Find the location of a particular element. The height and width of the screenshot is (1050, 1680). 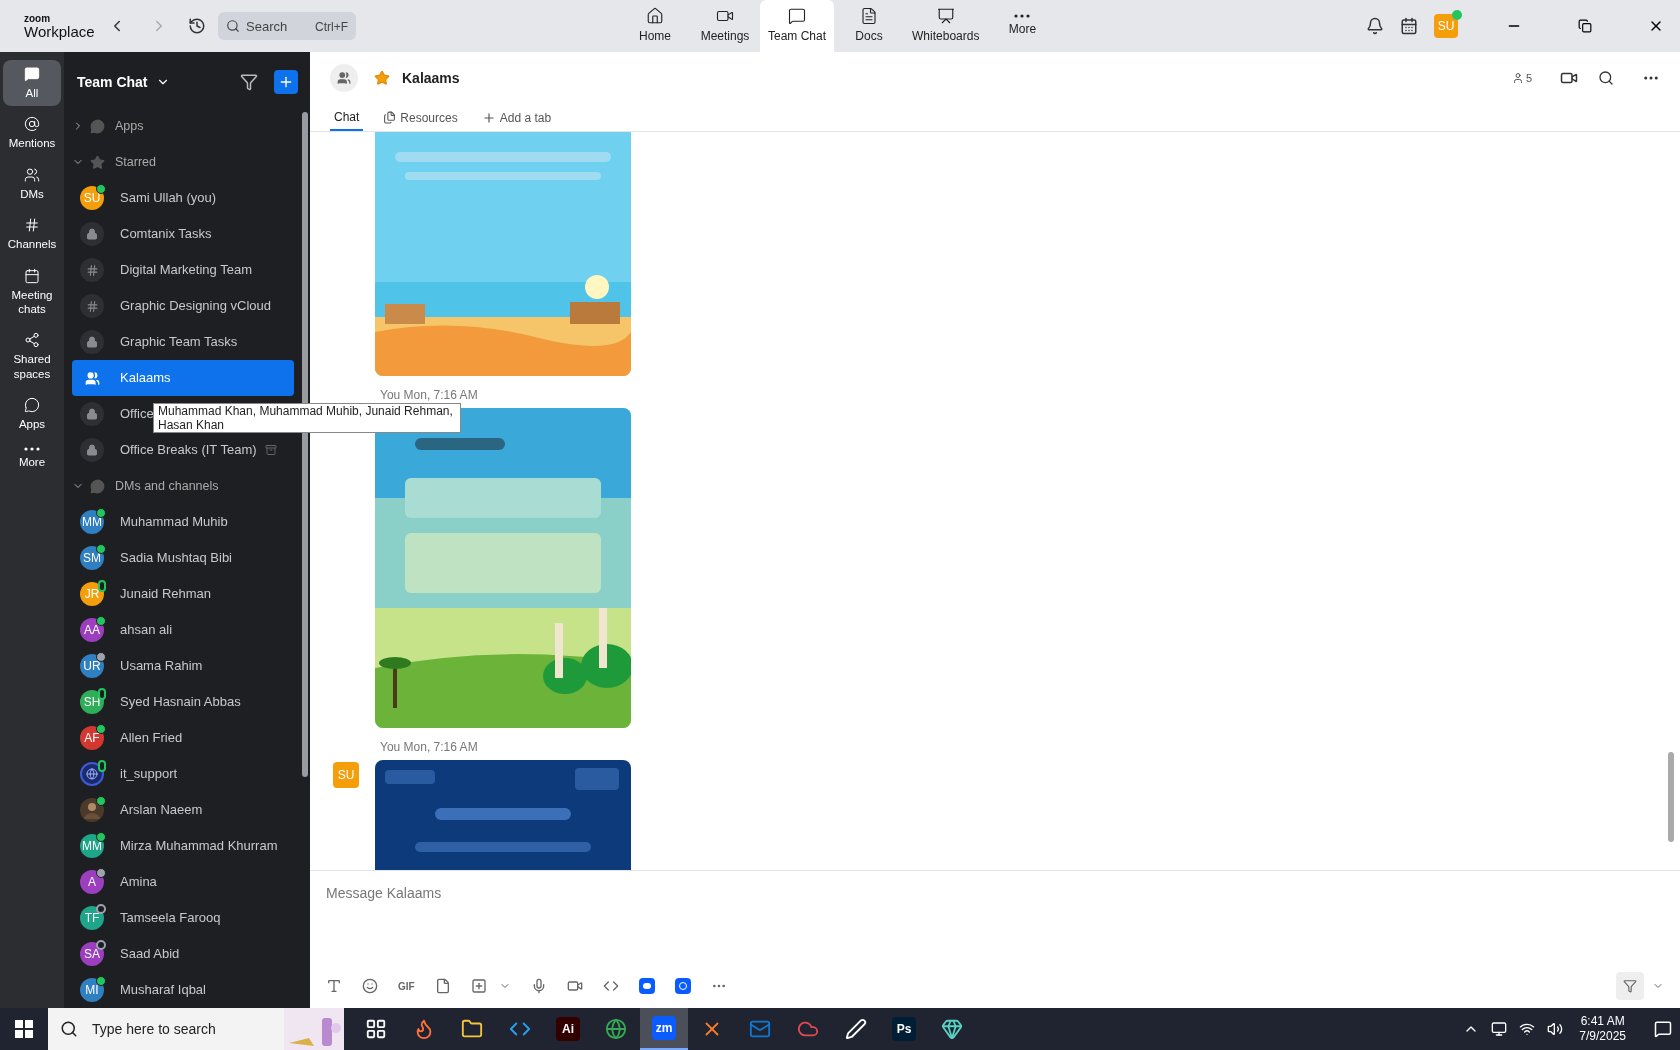

shortcut-label: Ctrl+F is located at coordinates (331, 27).